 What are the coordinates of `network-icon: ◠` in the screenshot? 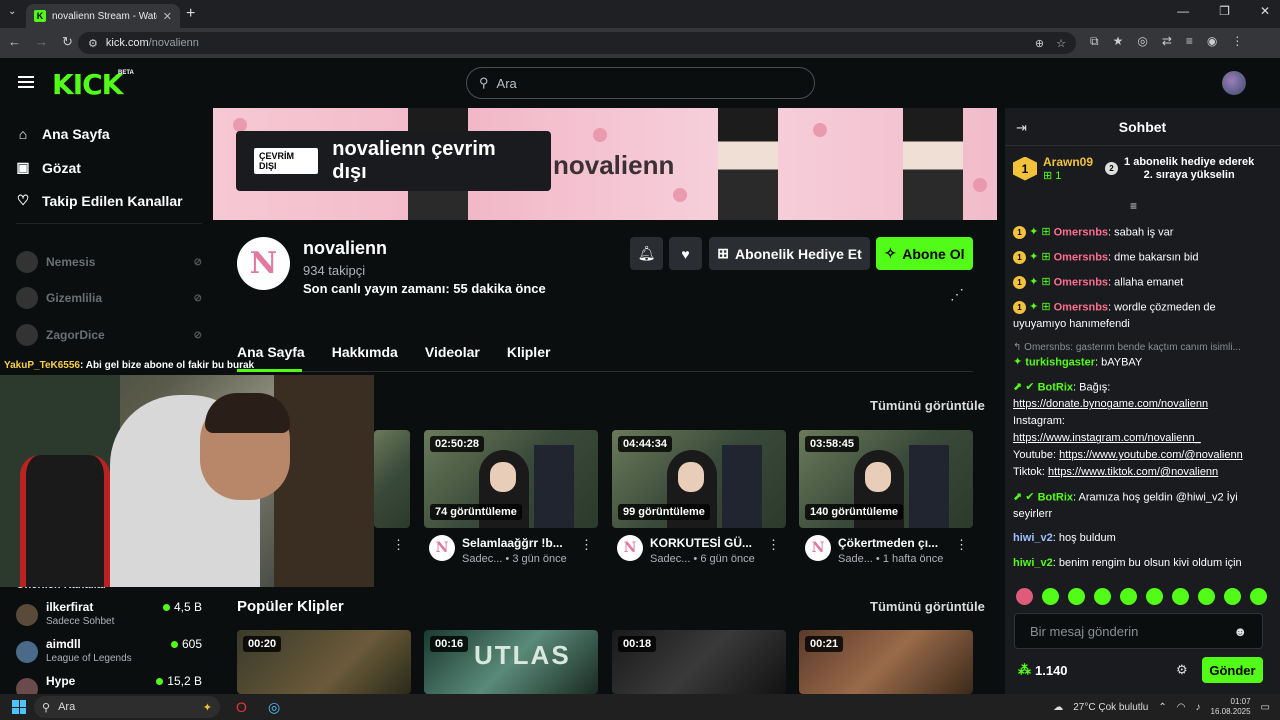 It's located at (1181, 707).